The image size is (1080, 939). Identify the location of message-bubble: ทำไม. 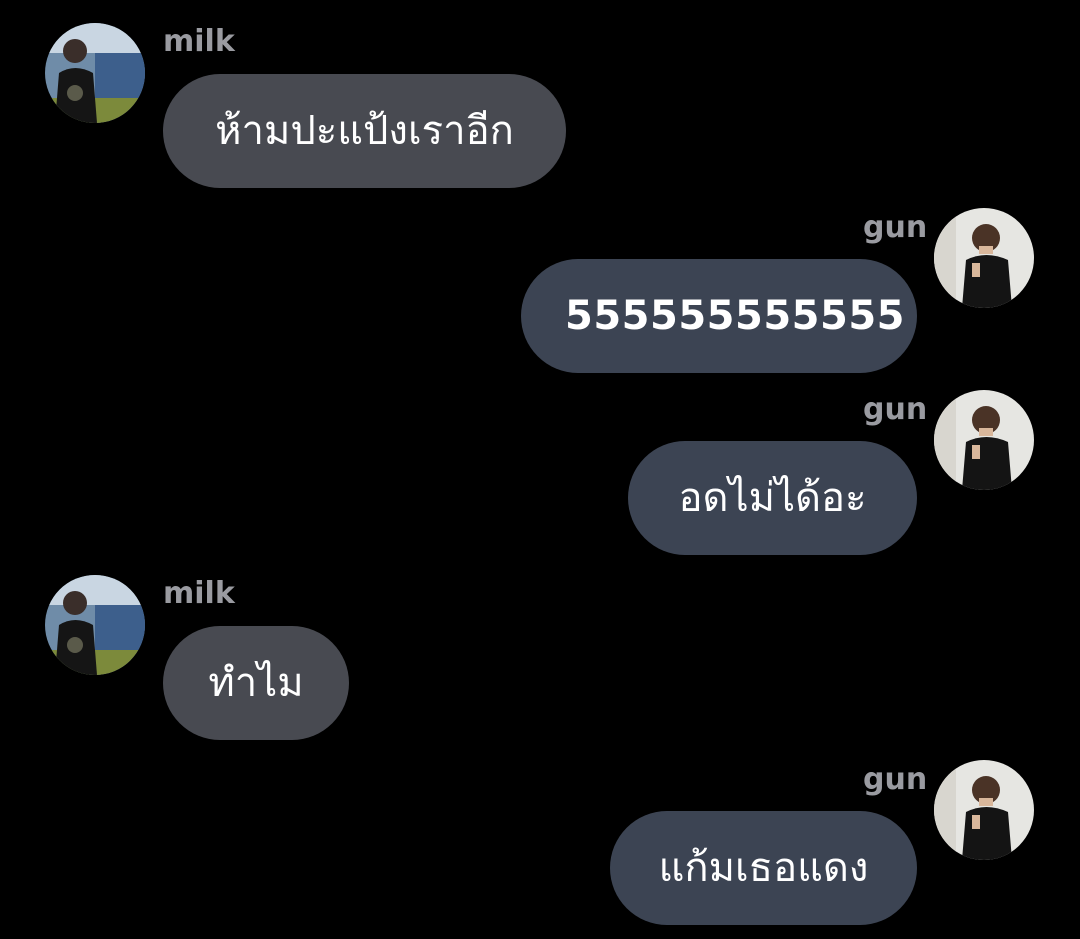
(256, 683).